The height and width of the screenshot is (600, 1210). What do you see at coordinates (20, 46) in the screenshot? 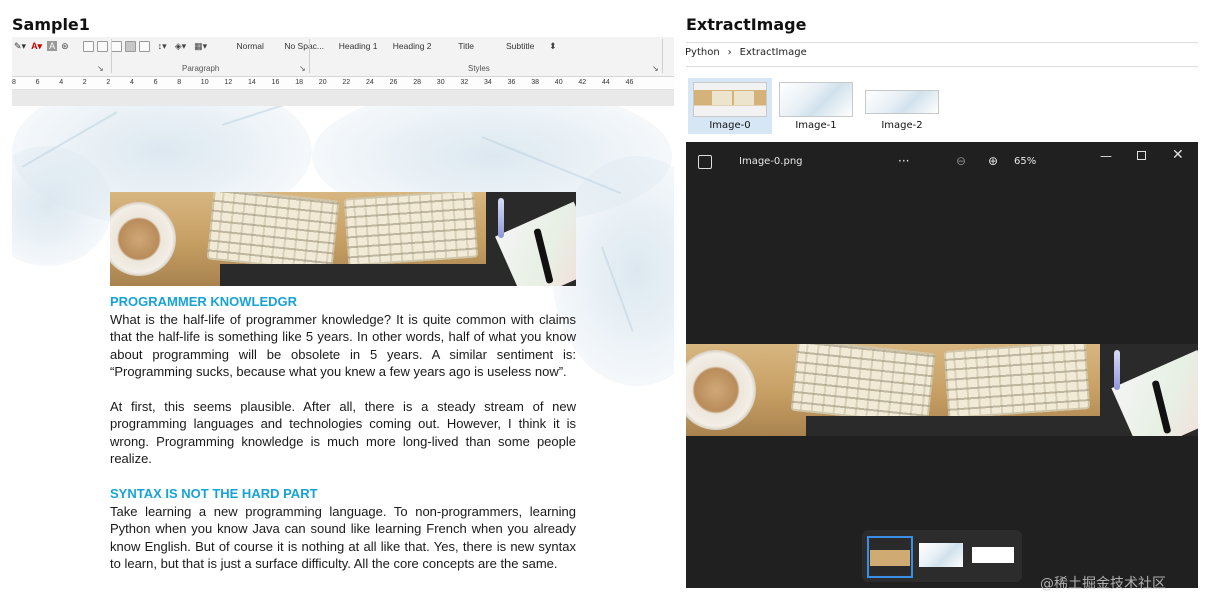
I see `highlight-icon: ✎▾` at bounding box center [20, 46].